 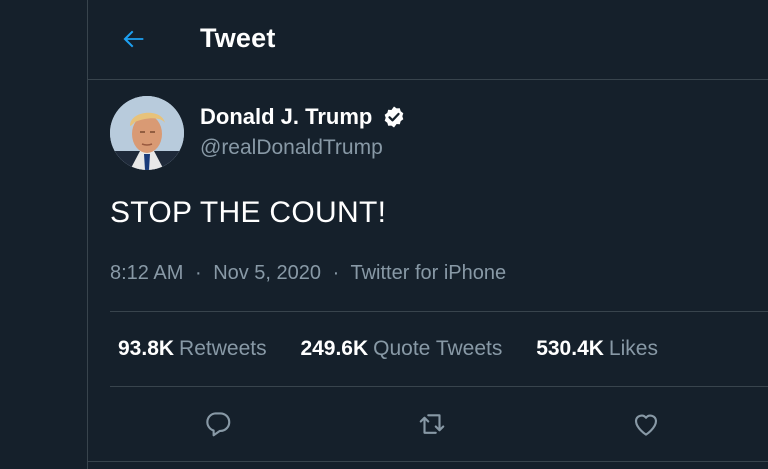 I want to click on bottom-divider, so click(x=428, y=461).